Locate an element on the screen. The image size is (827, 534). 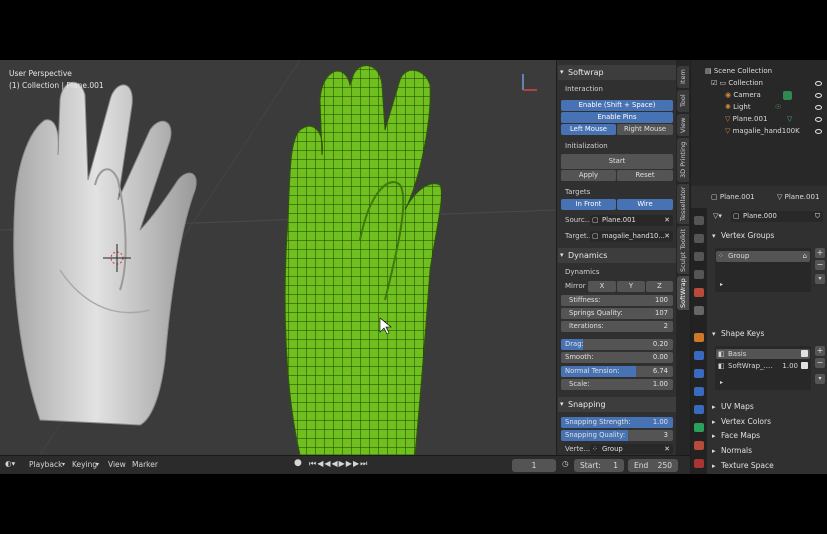
normal-tension-slider: Normal Tension: 6.74 is located at coordinates (617, 371).